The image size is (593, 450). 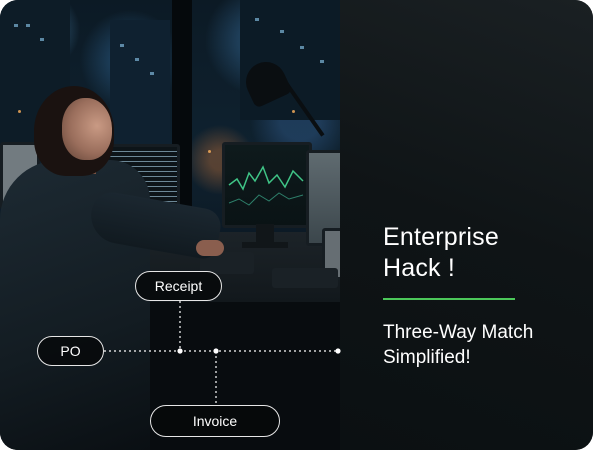 I want to click on receipt-label: Receipt, so click(x=178, y=286).